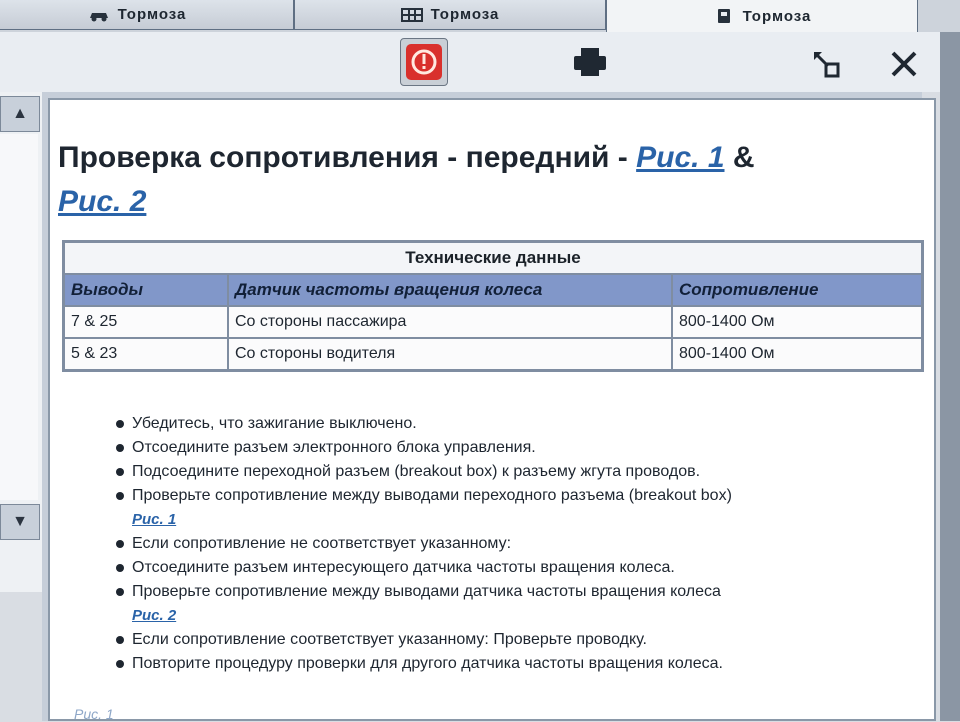 The height and width of the screenshot is (722, 960). I want to click on scroll-up-button: ▲, so click(20, 114).